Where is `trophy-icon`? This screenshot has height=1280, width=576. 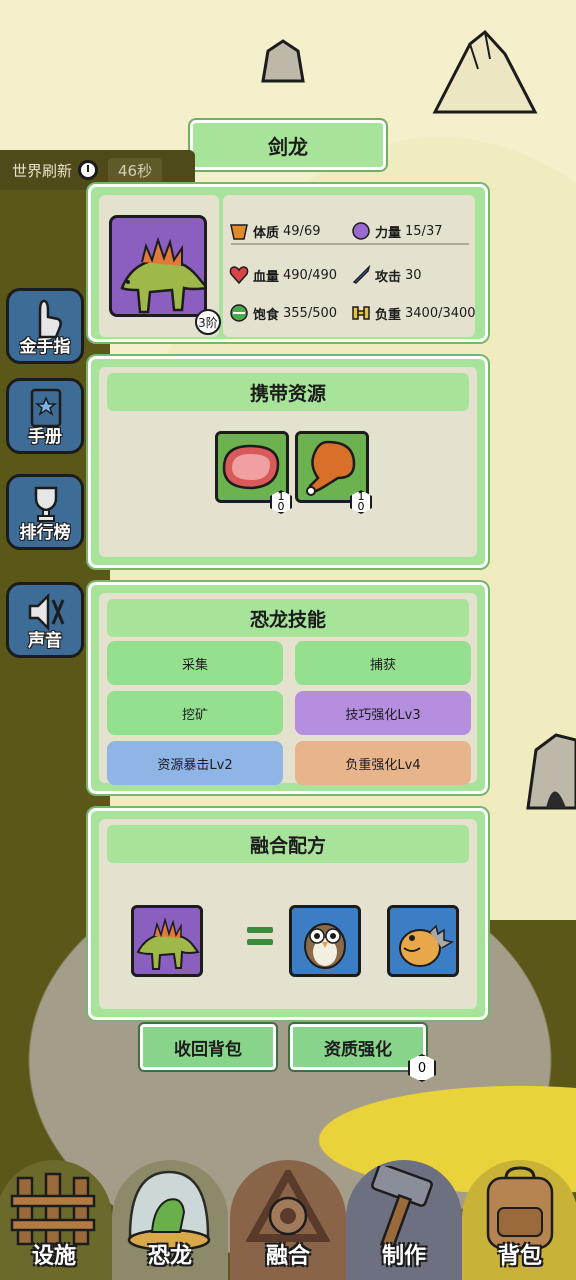
trophy-icon is located at coordinates (46, 504).